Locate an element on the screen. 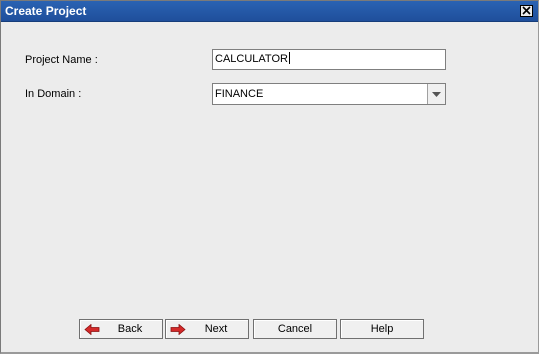 The height and width of the screenshot is (354, 539). project-name-input: CALCULATOR is located at coordinates (329, 59).